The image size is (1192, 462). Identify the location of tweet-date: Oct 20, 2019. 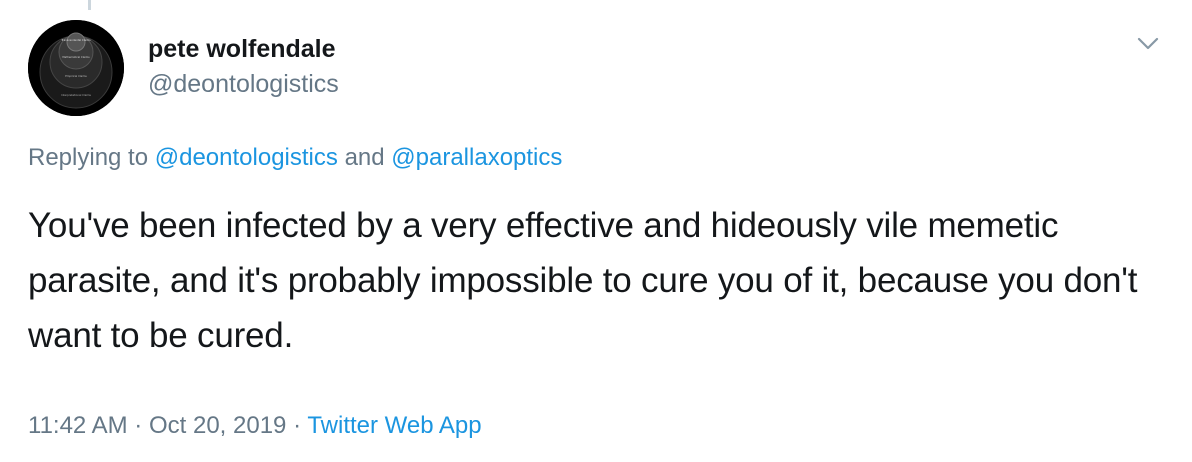
(217, 425).